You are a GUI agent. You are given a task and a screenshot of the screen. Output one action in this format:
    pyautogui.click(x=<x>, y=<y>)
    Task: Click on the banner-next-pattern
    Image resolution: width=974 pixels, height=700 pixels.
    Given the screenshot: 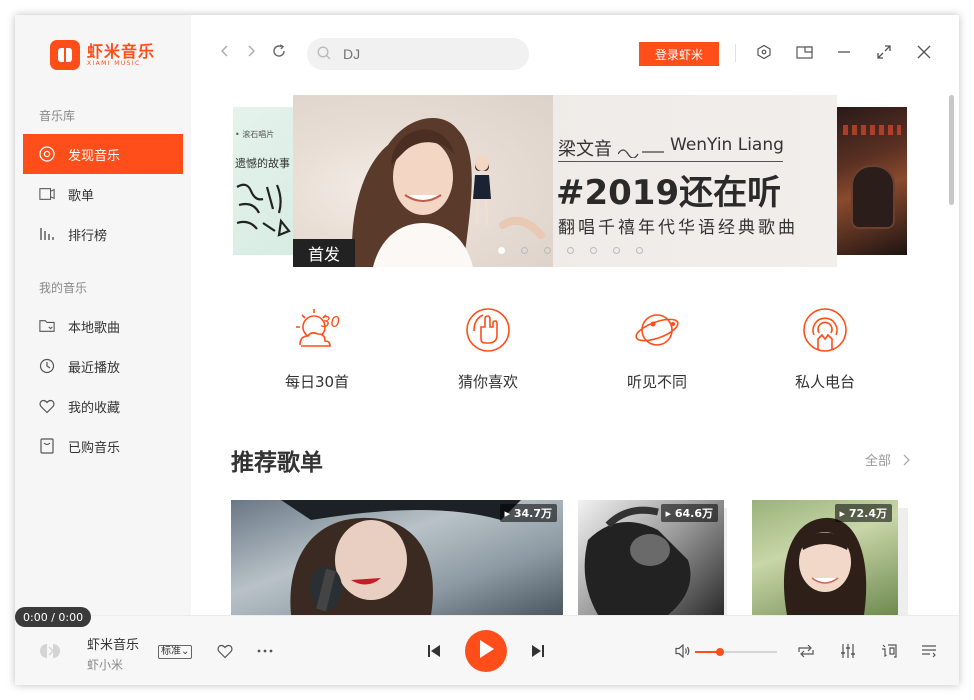 What is the action you would take?
    pyautogui.click(x=872, y=130)
    